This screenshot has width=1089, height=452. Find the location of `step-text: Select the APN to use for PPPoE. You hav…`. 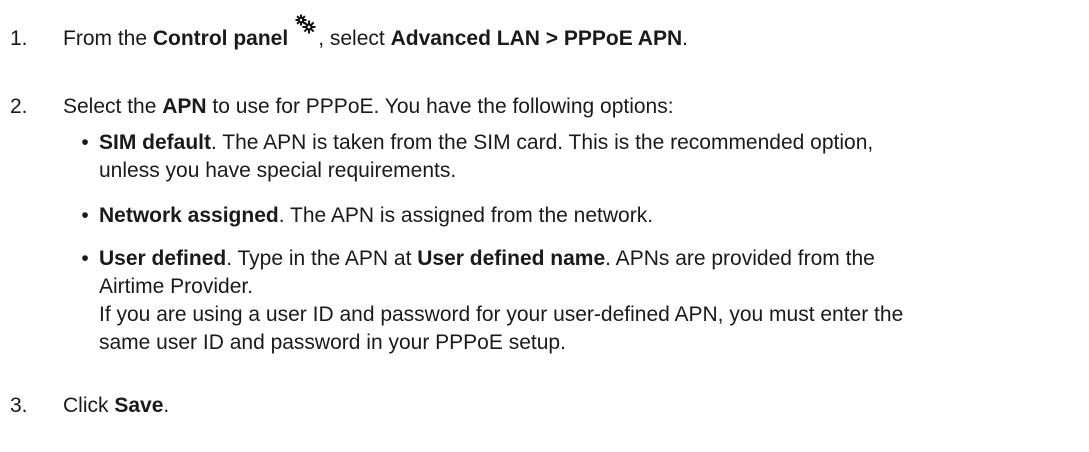

step-text: Select the APN to use for PPPoE. You hav… is located at coordinates (368, 106).